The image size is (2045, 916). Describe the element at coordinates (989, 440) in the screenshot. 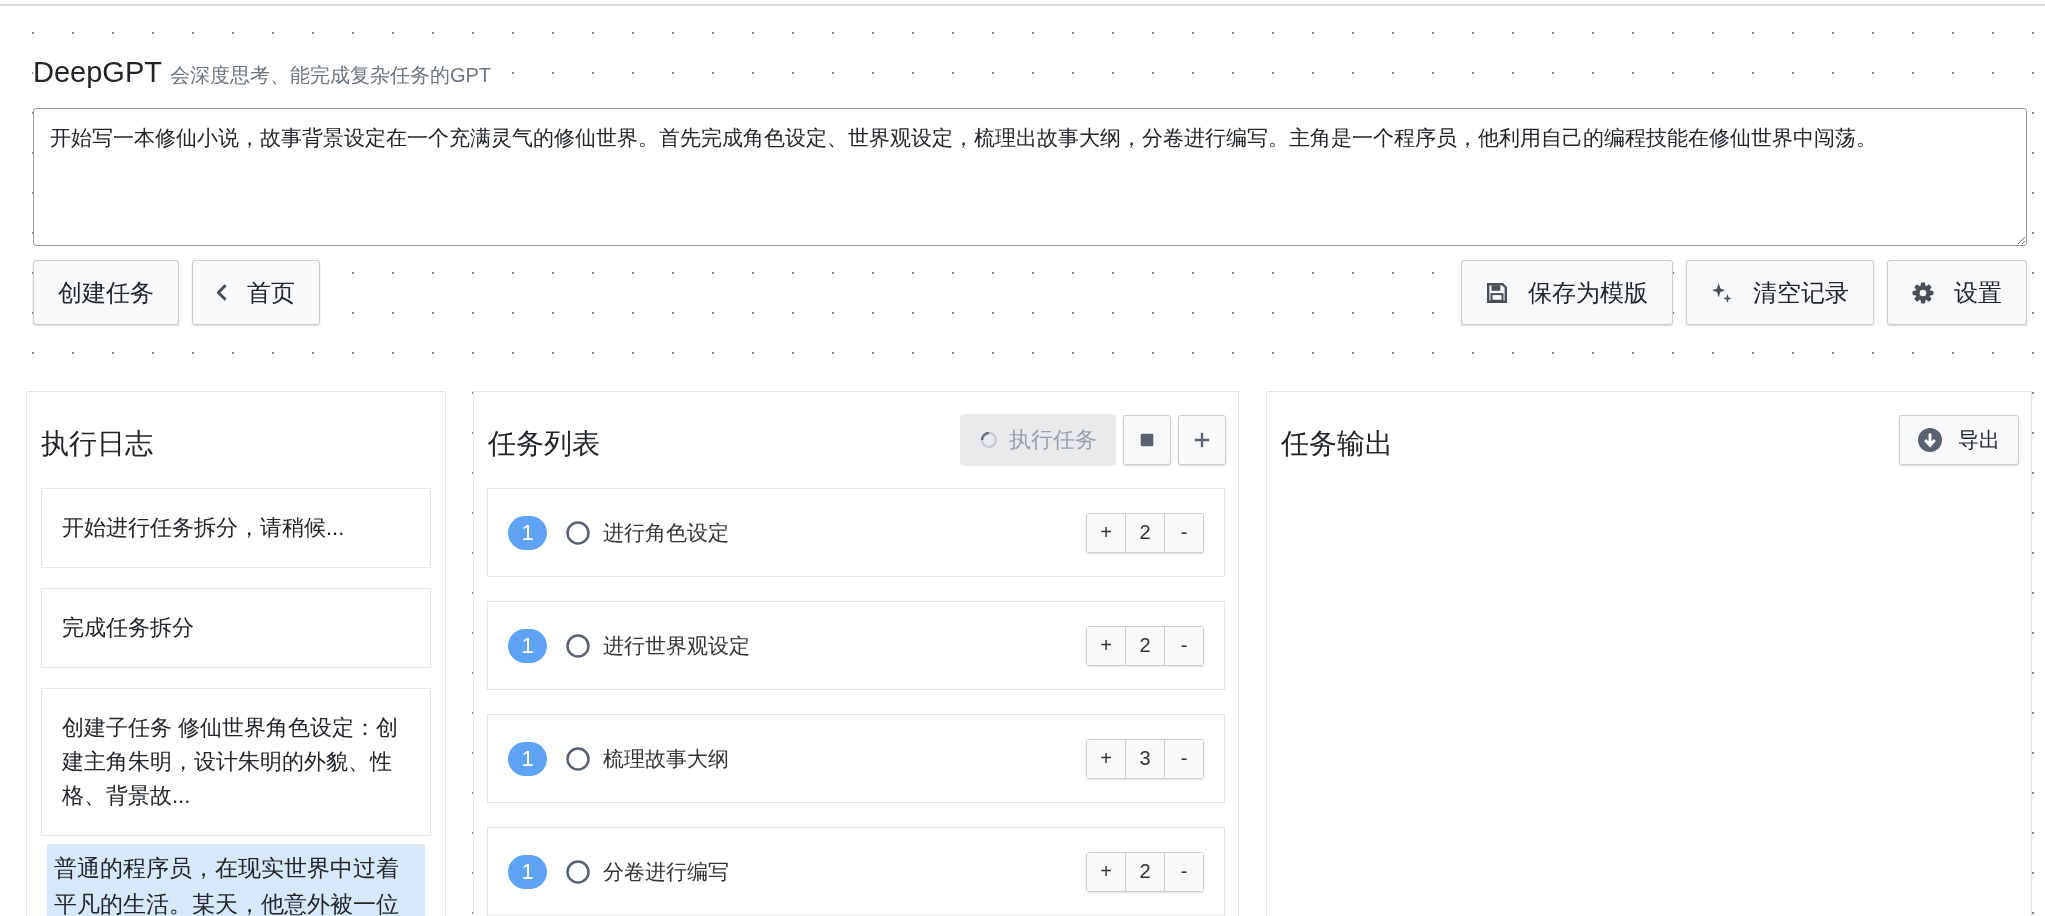

I see `spinner-icon` at that location.